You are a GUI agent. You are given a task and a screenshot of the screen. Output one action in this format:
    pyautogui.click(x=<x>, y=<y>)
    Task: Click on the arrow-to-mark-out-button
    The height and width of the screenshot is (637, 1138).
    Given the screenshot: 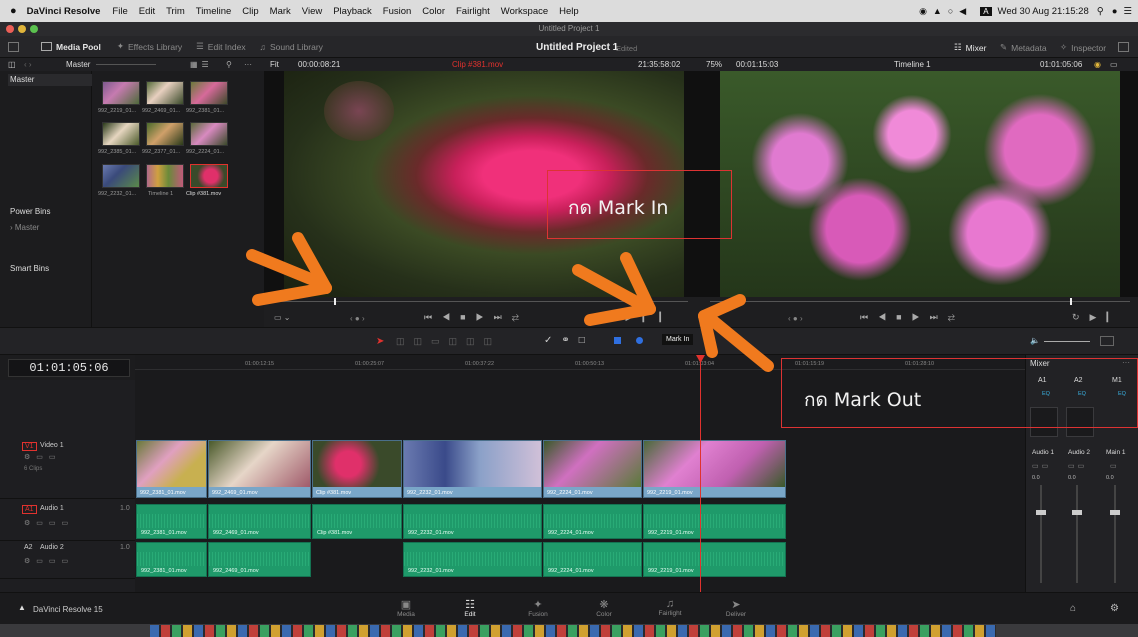 What is the action you would take?
    pyautogui.click(x=736, y=333)
    